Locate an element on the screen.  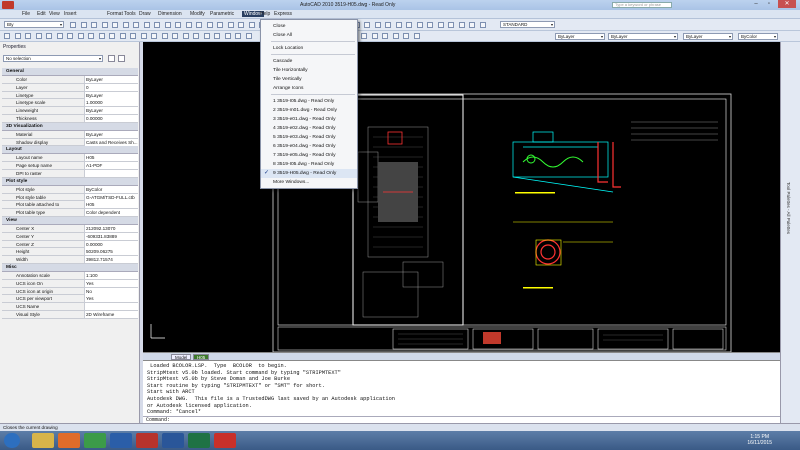
word-icon is located at coordinates (173, 440).